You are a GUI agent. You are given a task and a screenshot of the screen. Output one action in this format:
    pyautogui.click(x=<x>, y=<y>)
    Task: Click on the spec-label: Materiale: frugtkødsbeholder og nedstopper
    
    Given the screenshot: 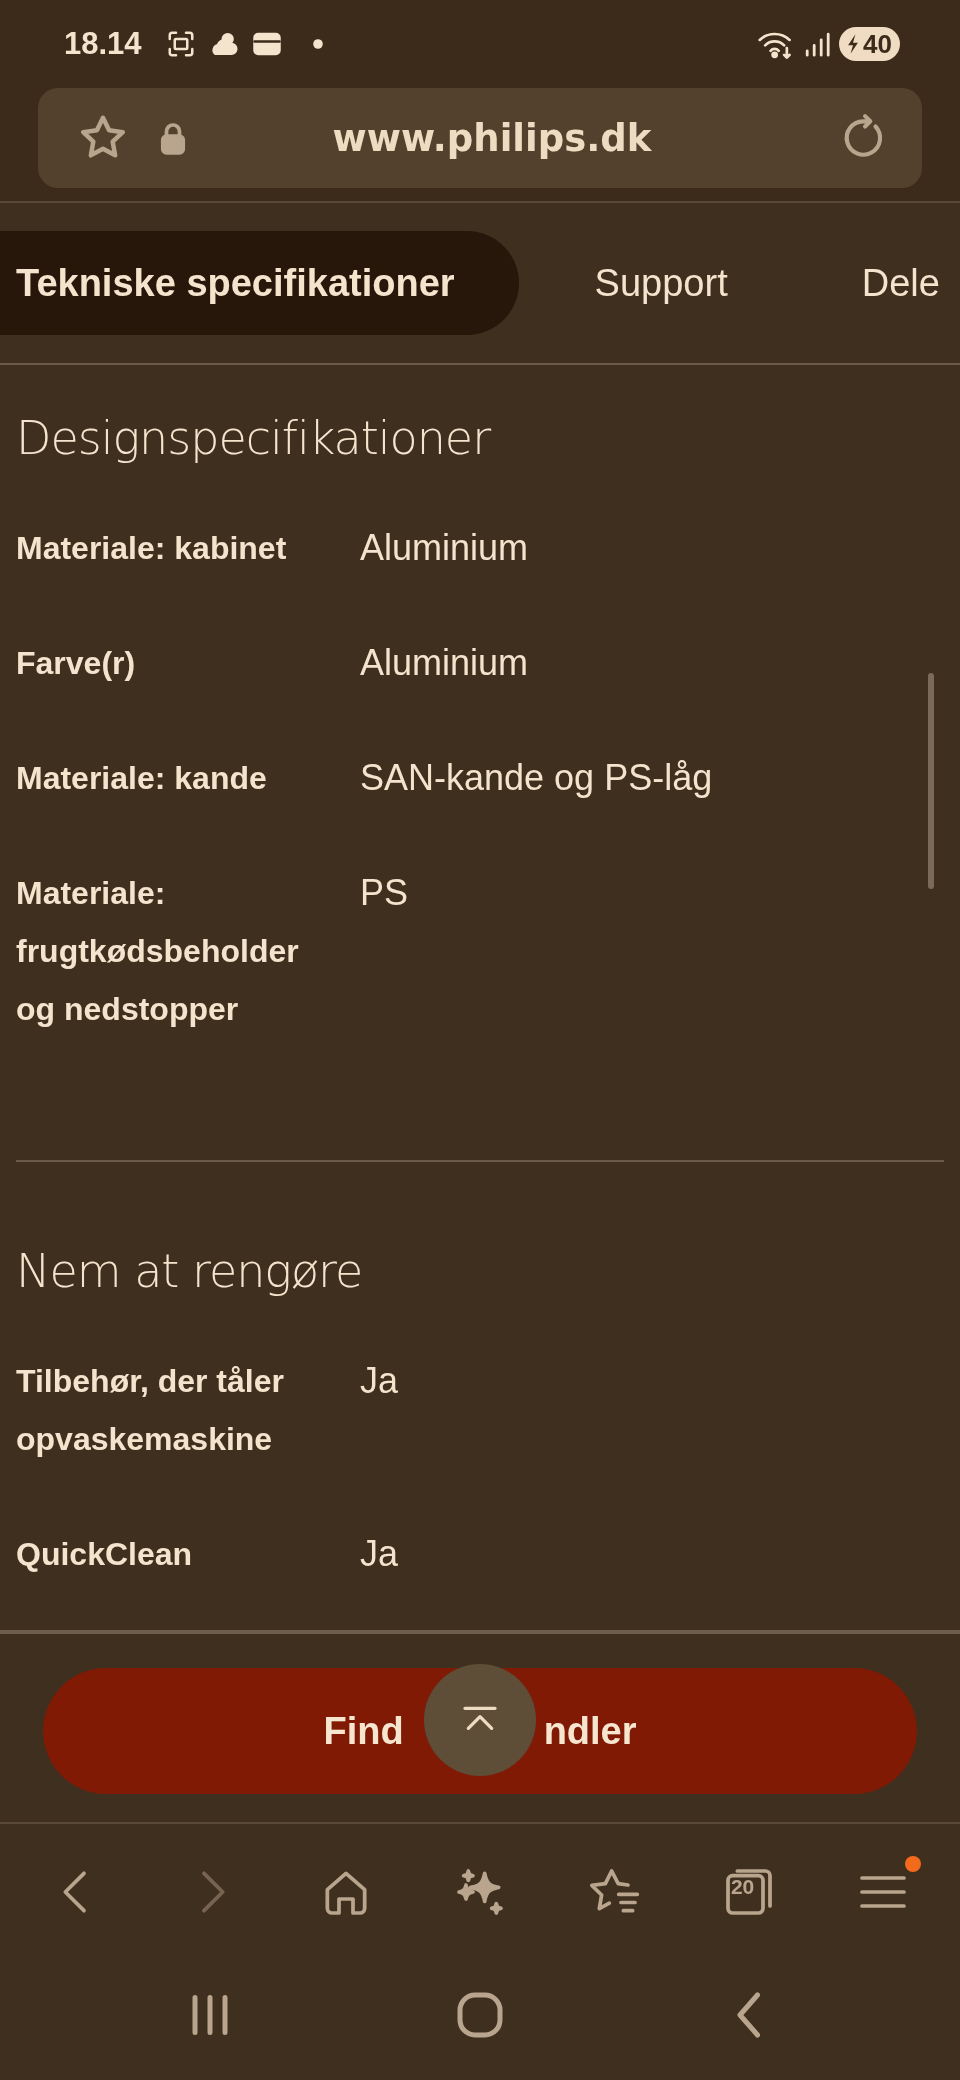 What is the action you would take?
    pyautogui.click(x=158, y=951)
    